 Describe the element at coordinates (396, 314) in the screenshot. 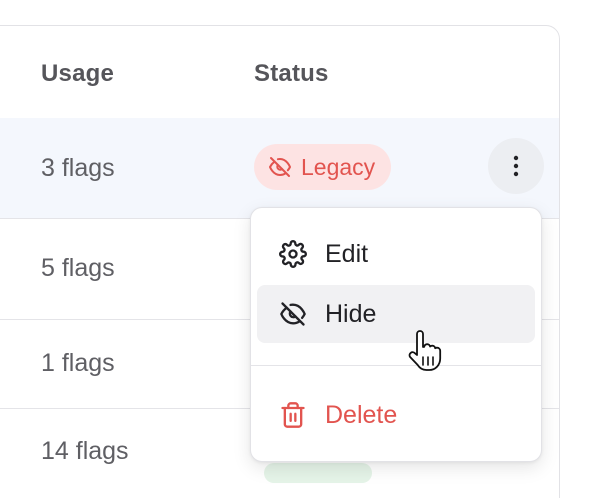

I see `menu-item-hide: Hide` at that location.